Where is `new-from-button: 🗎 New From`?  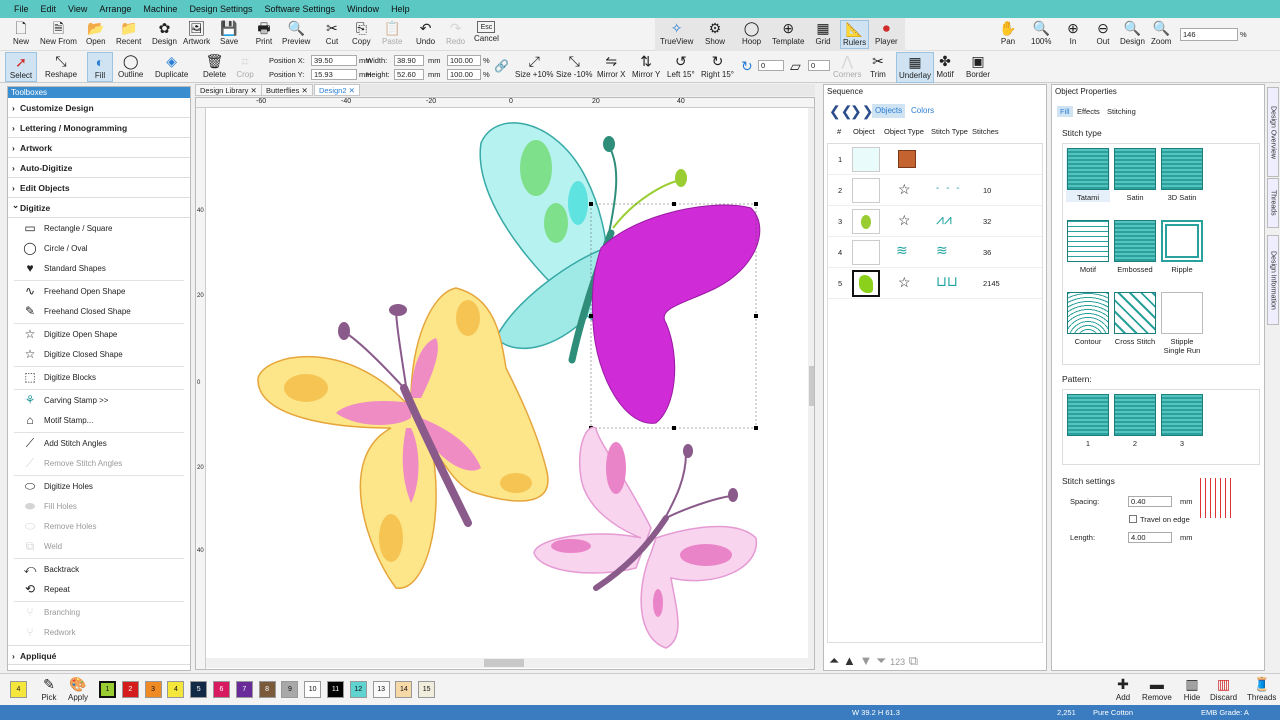
new-from-button: 🗎 New From is located at coordinates (58, 34).